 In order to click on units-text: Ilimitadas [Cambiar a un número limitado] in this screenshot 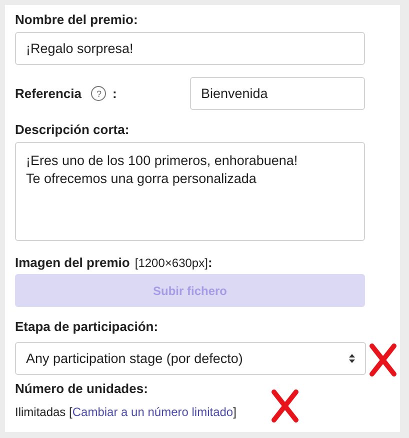, I will do `click(125, 412)`.